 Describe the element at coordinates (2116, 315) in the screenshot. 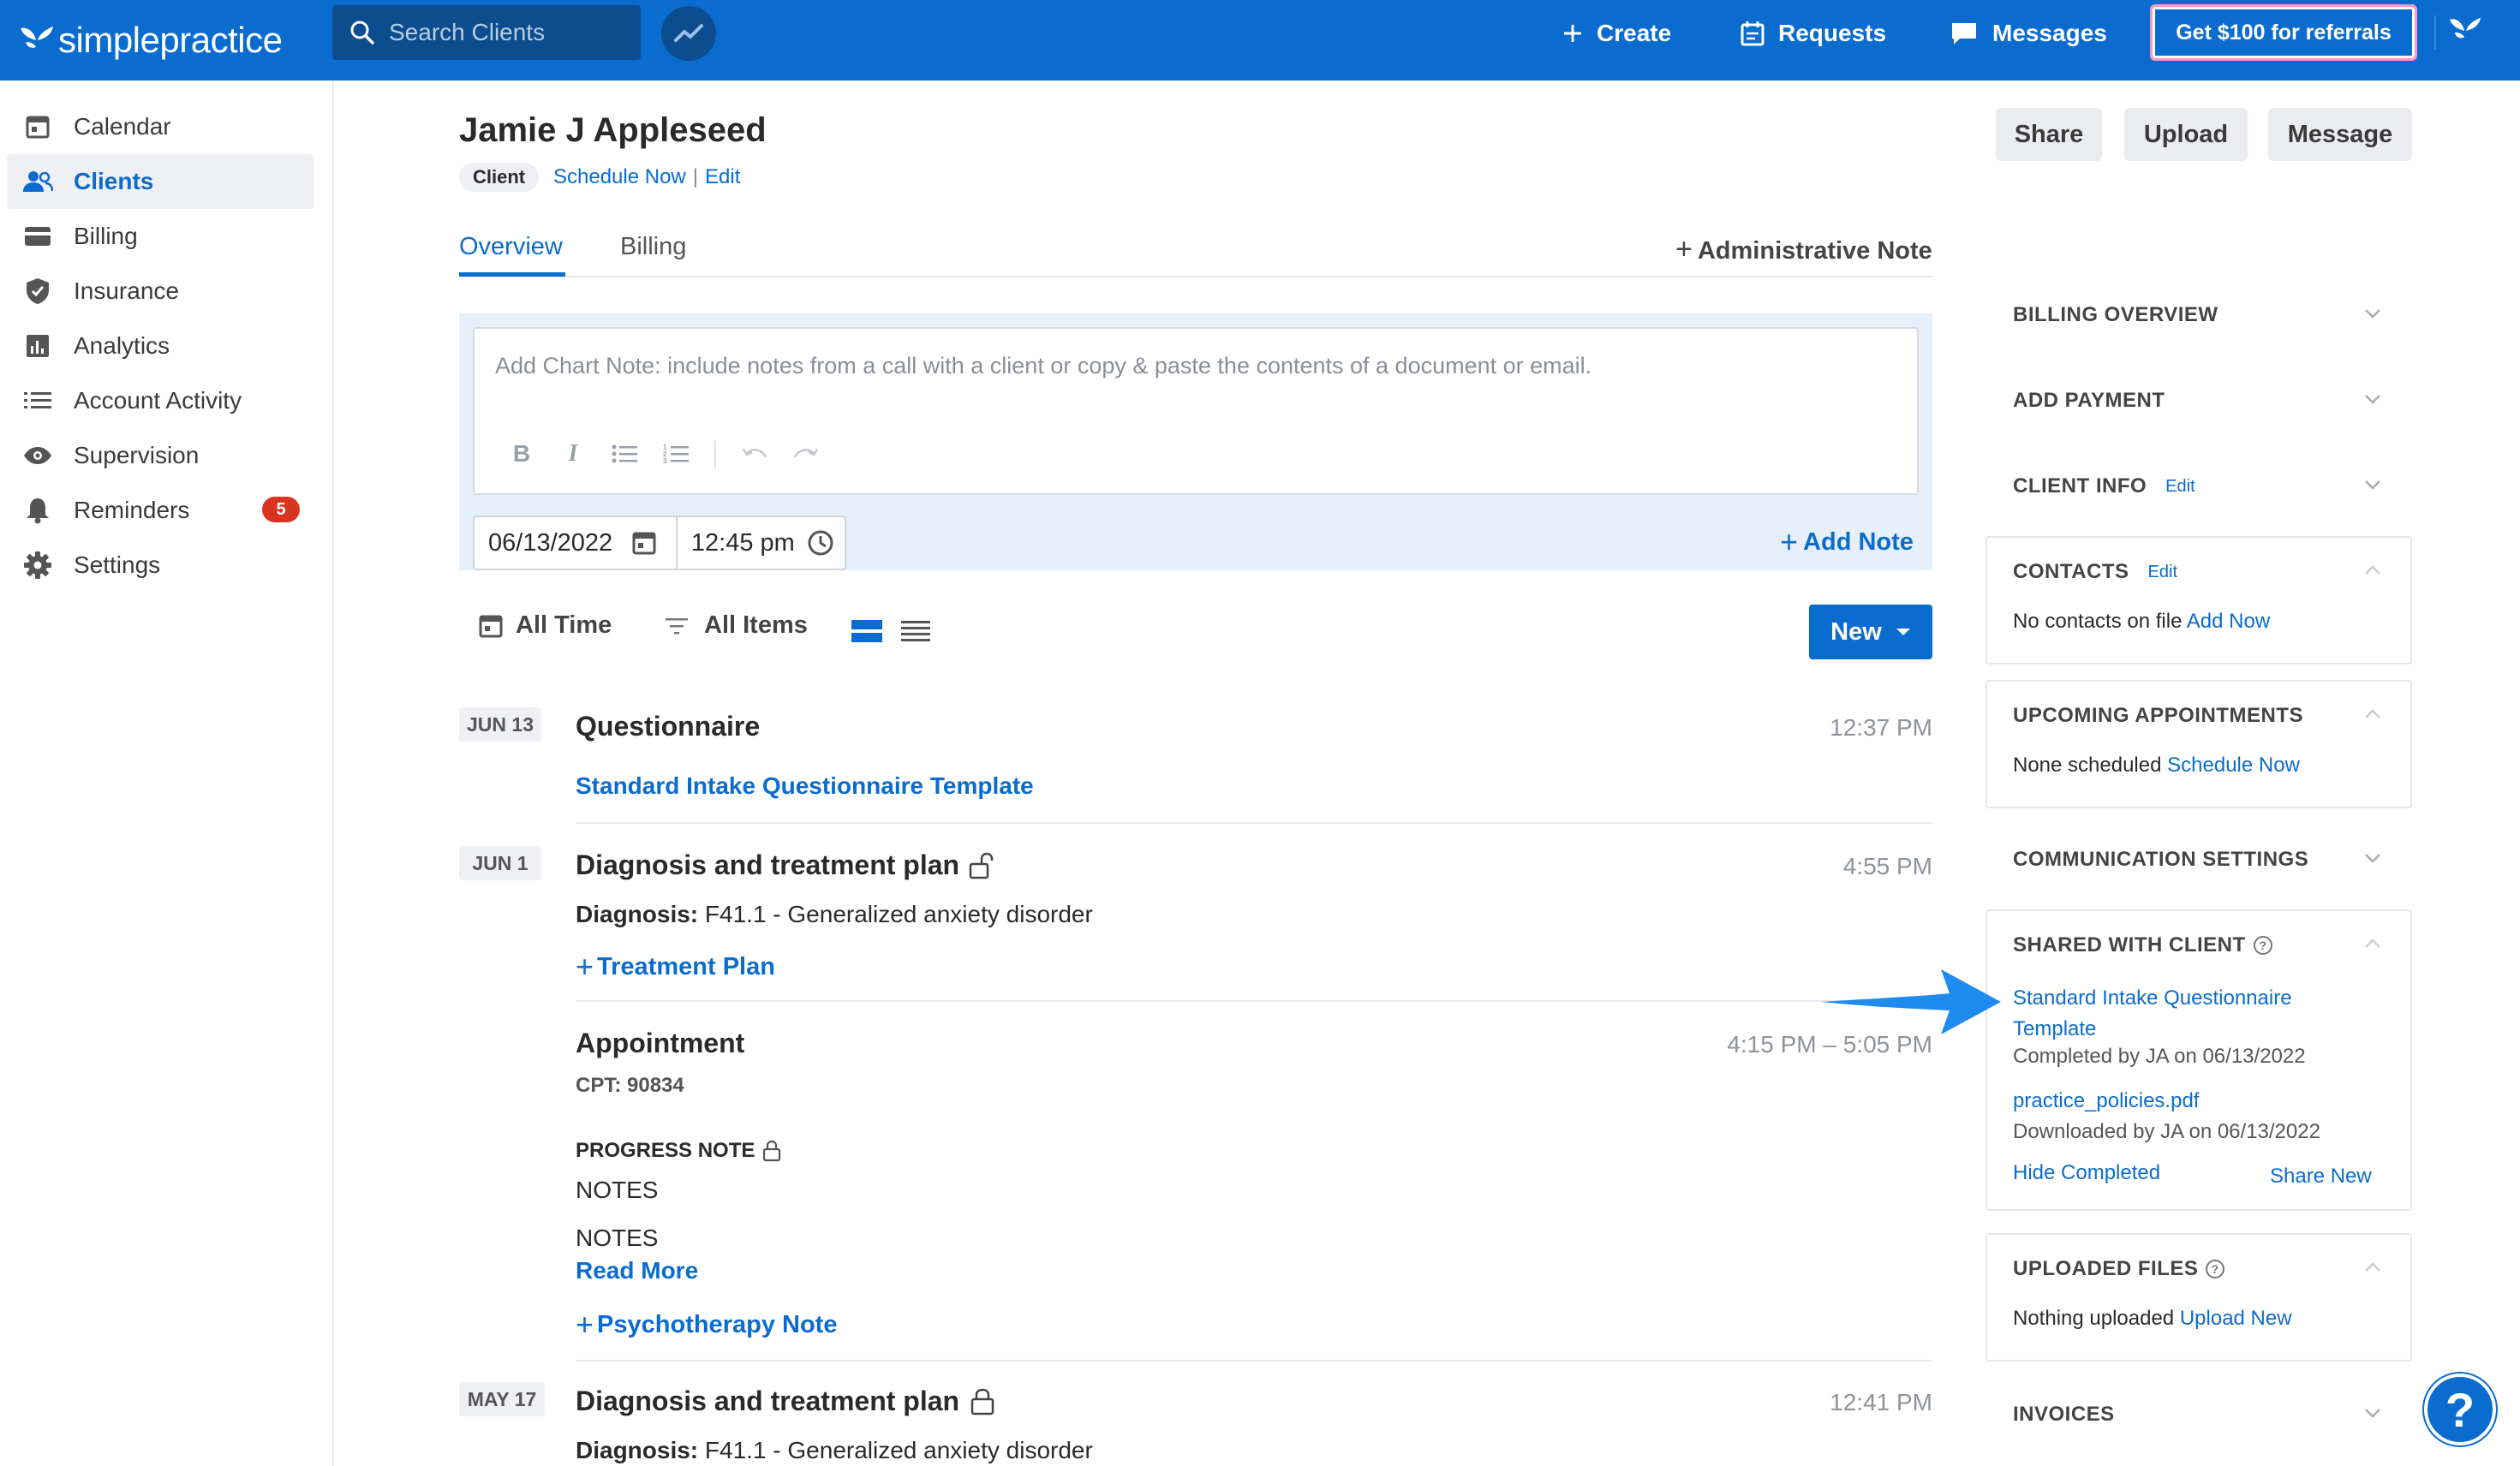

I see `billing-overview-header: BILLING OVERVIEW` at that location.